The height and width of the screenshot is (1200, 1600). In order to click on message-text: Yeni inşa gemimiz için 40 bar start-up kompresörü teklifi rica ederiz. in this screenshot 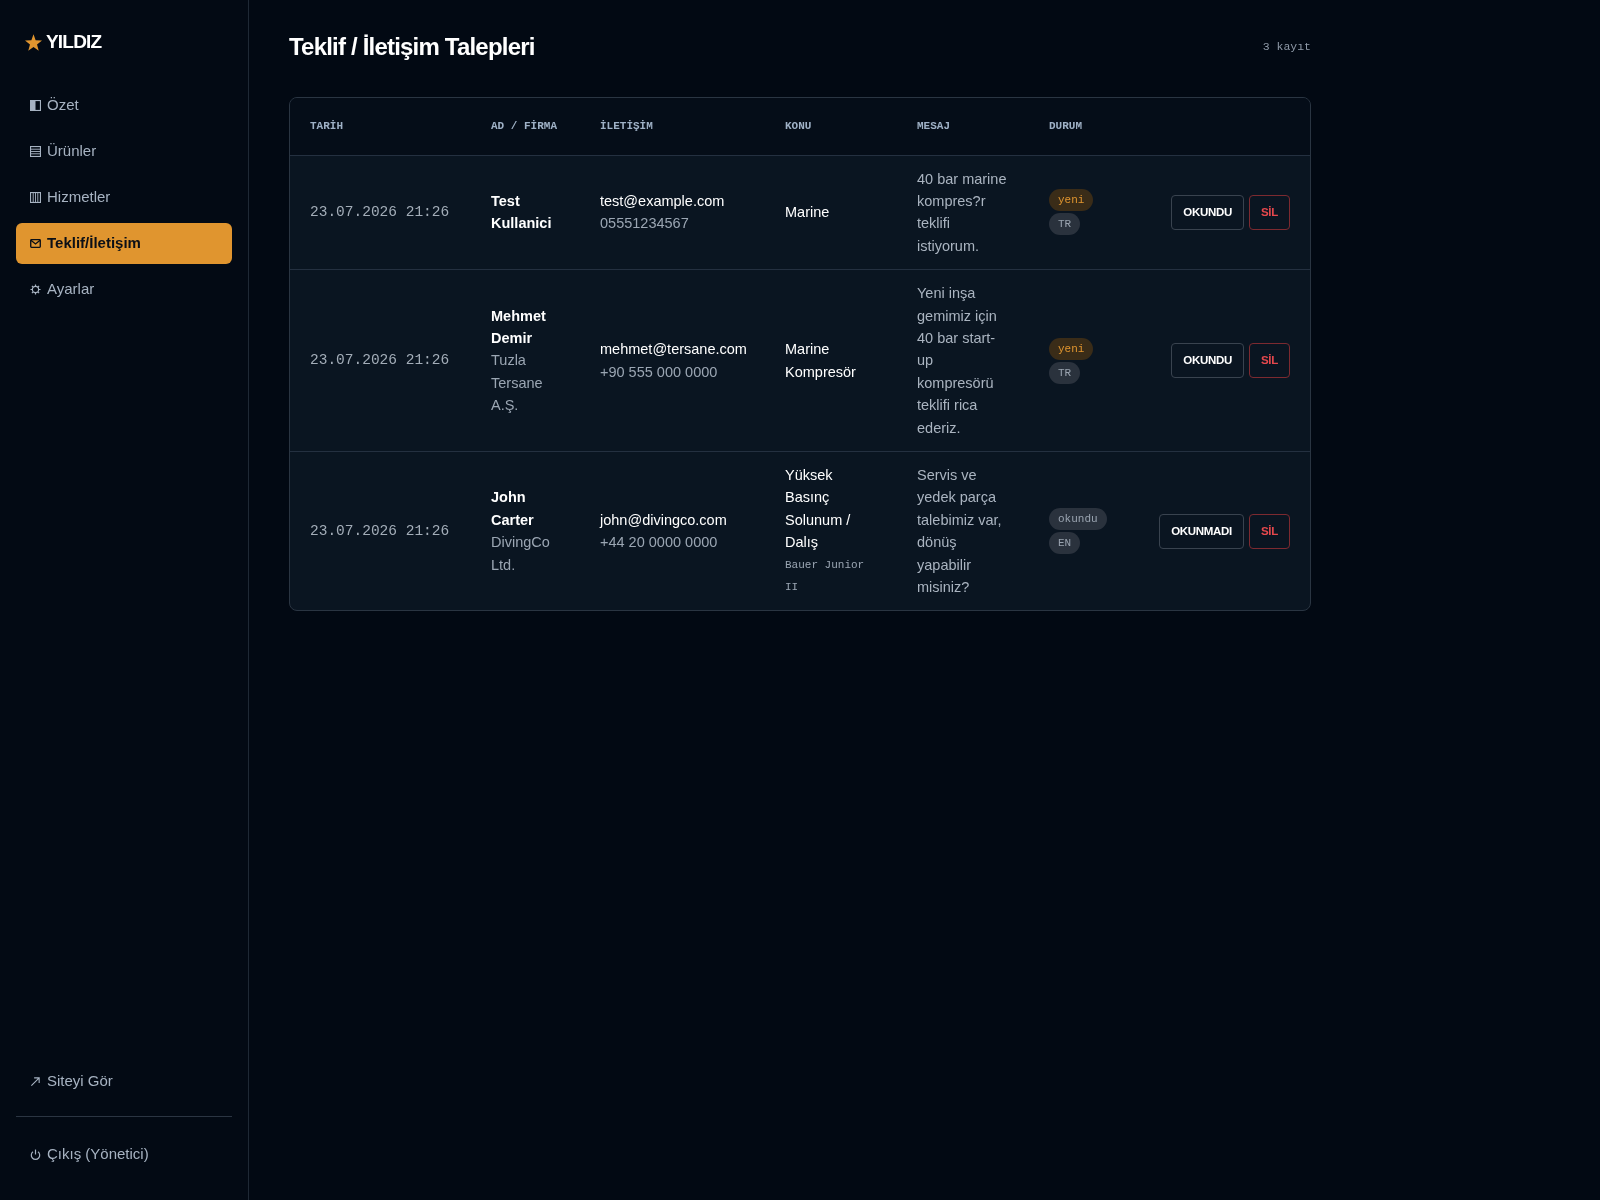, I will do `click(957, 361)`.